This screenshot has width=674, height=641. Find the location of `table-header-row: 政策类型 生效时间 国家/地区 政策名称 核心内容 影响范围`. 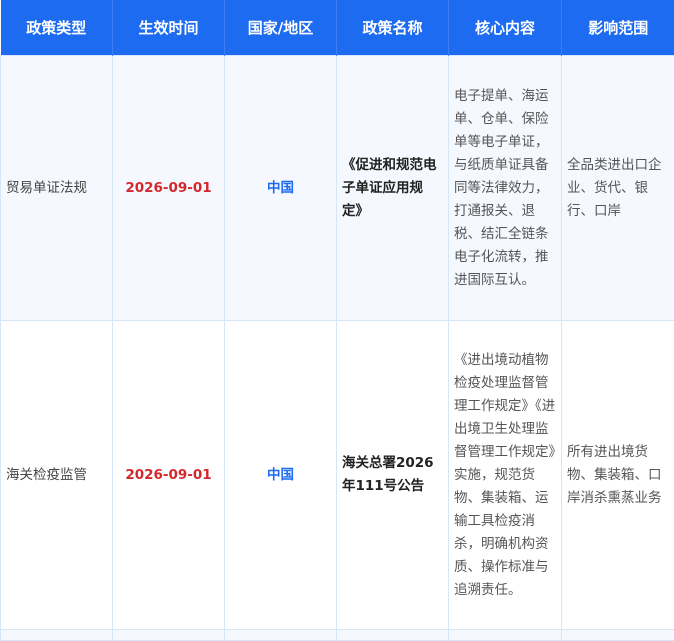

table-header-row: 政策类型 生效时间 国家/地区 政策名称 核心内容 影响范围 is located at coordinates (337, 28).